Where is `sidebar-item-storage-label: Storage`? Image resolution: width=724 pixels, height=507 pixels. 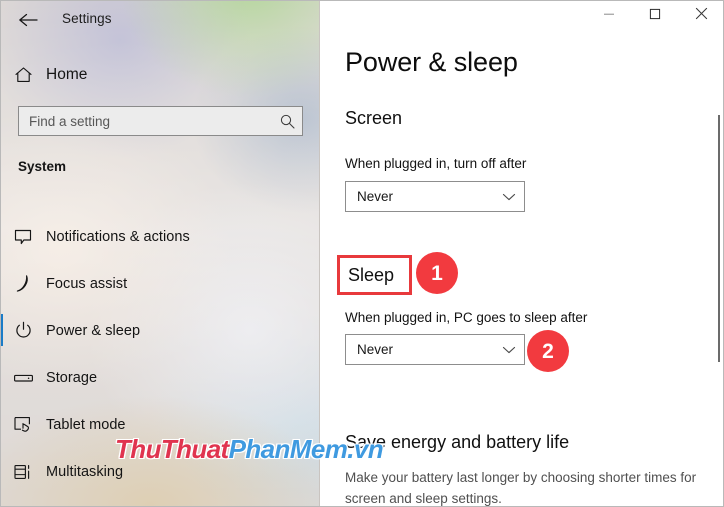 sidebar-item-storage-label: Storage is located at coordinates (72, 377).